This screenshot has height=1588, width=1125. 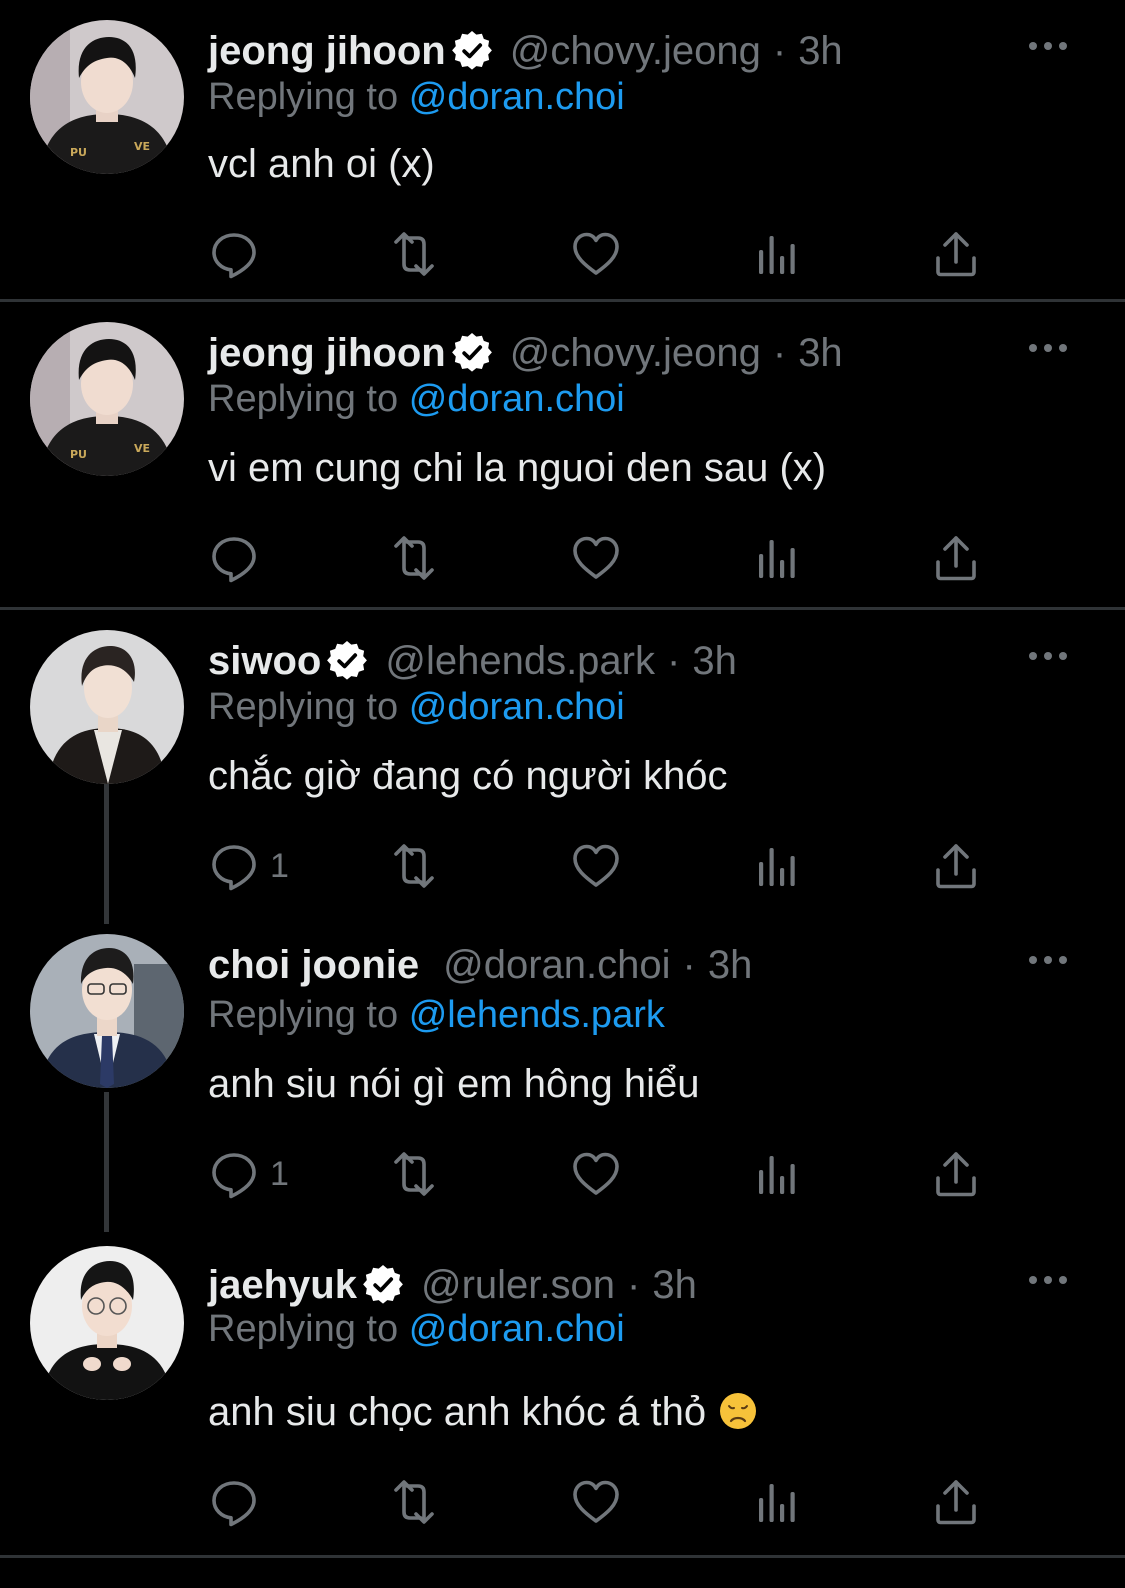 I want to click on tweet-text: anh siu nói gì em hông hiểu, so click(x=454, y=1084).